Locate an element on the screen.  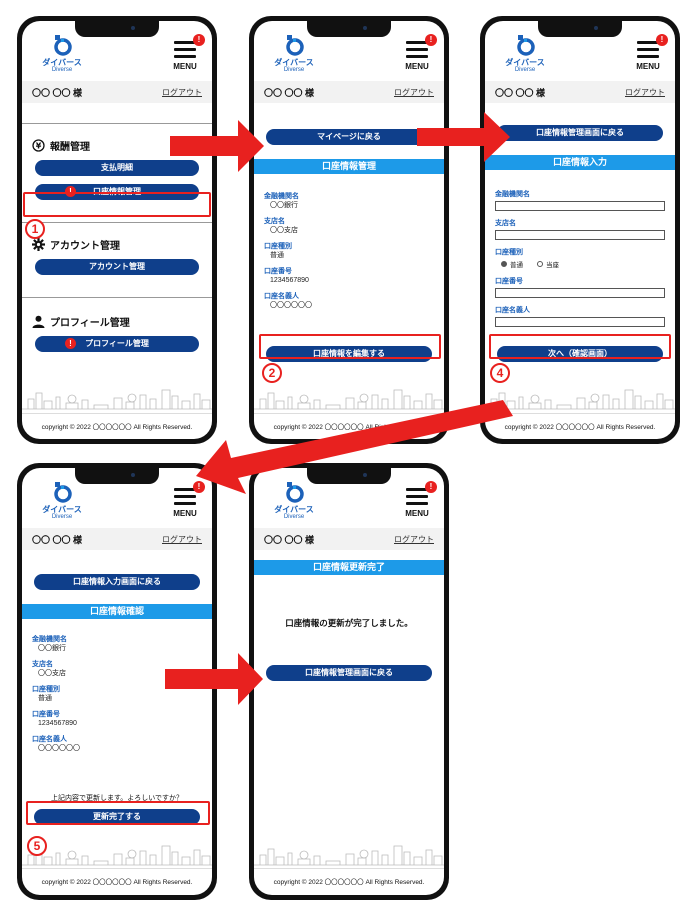
profile-management-button: ! プロフィール管理 is located at coordinates (117, 344).